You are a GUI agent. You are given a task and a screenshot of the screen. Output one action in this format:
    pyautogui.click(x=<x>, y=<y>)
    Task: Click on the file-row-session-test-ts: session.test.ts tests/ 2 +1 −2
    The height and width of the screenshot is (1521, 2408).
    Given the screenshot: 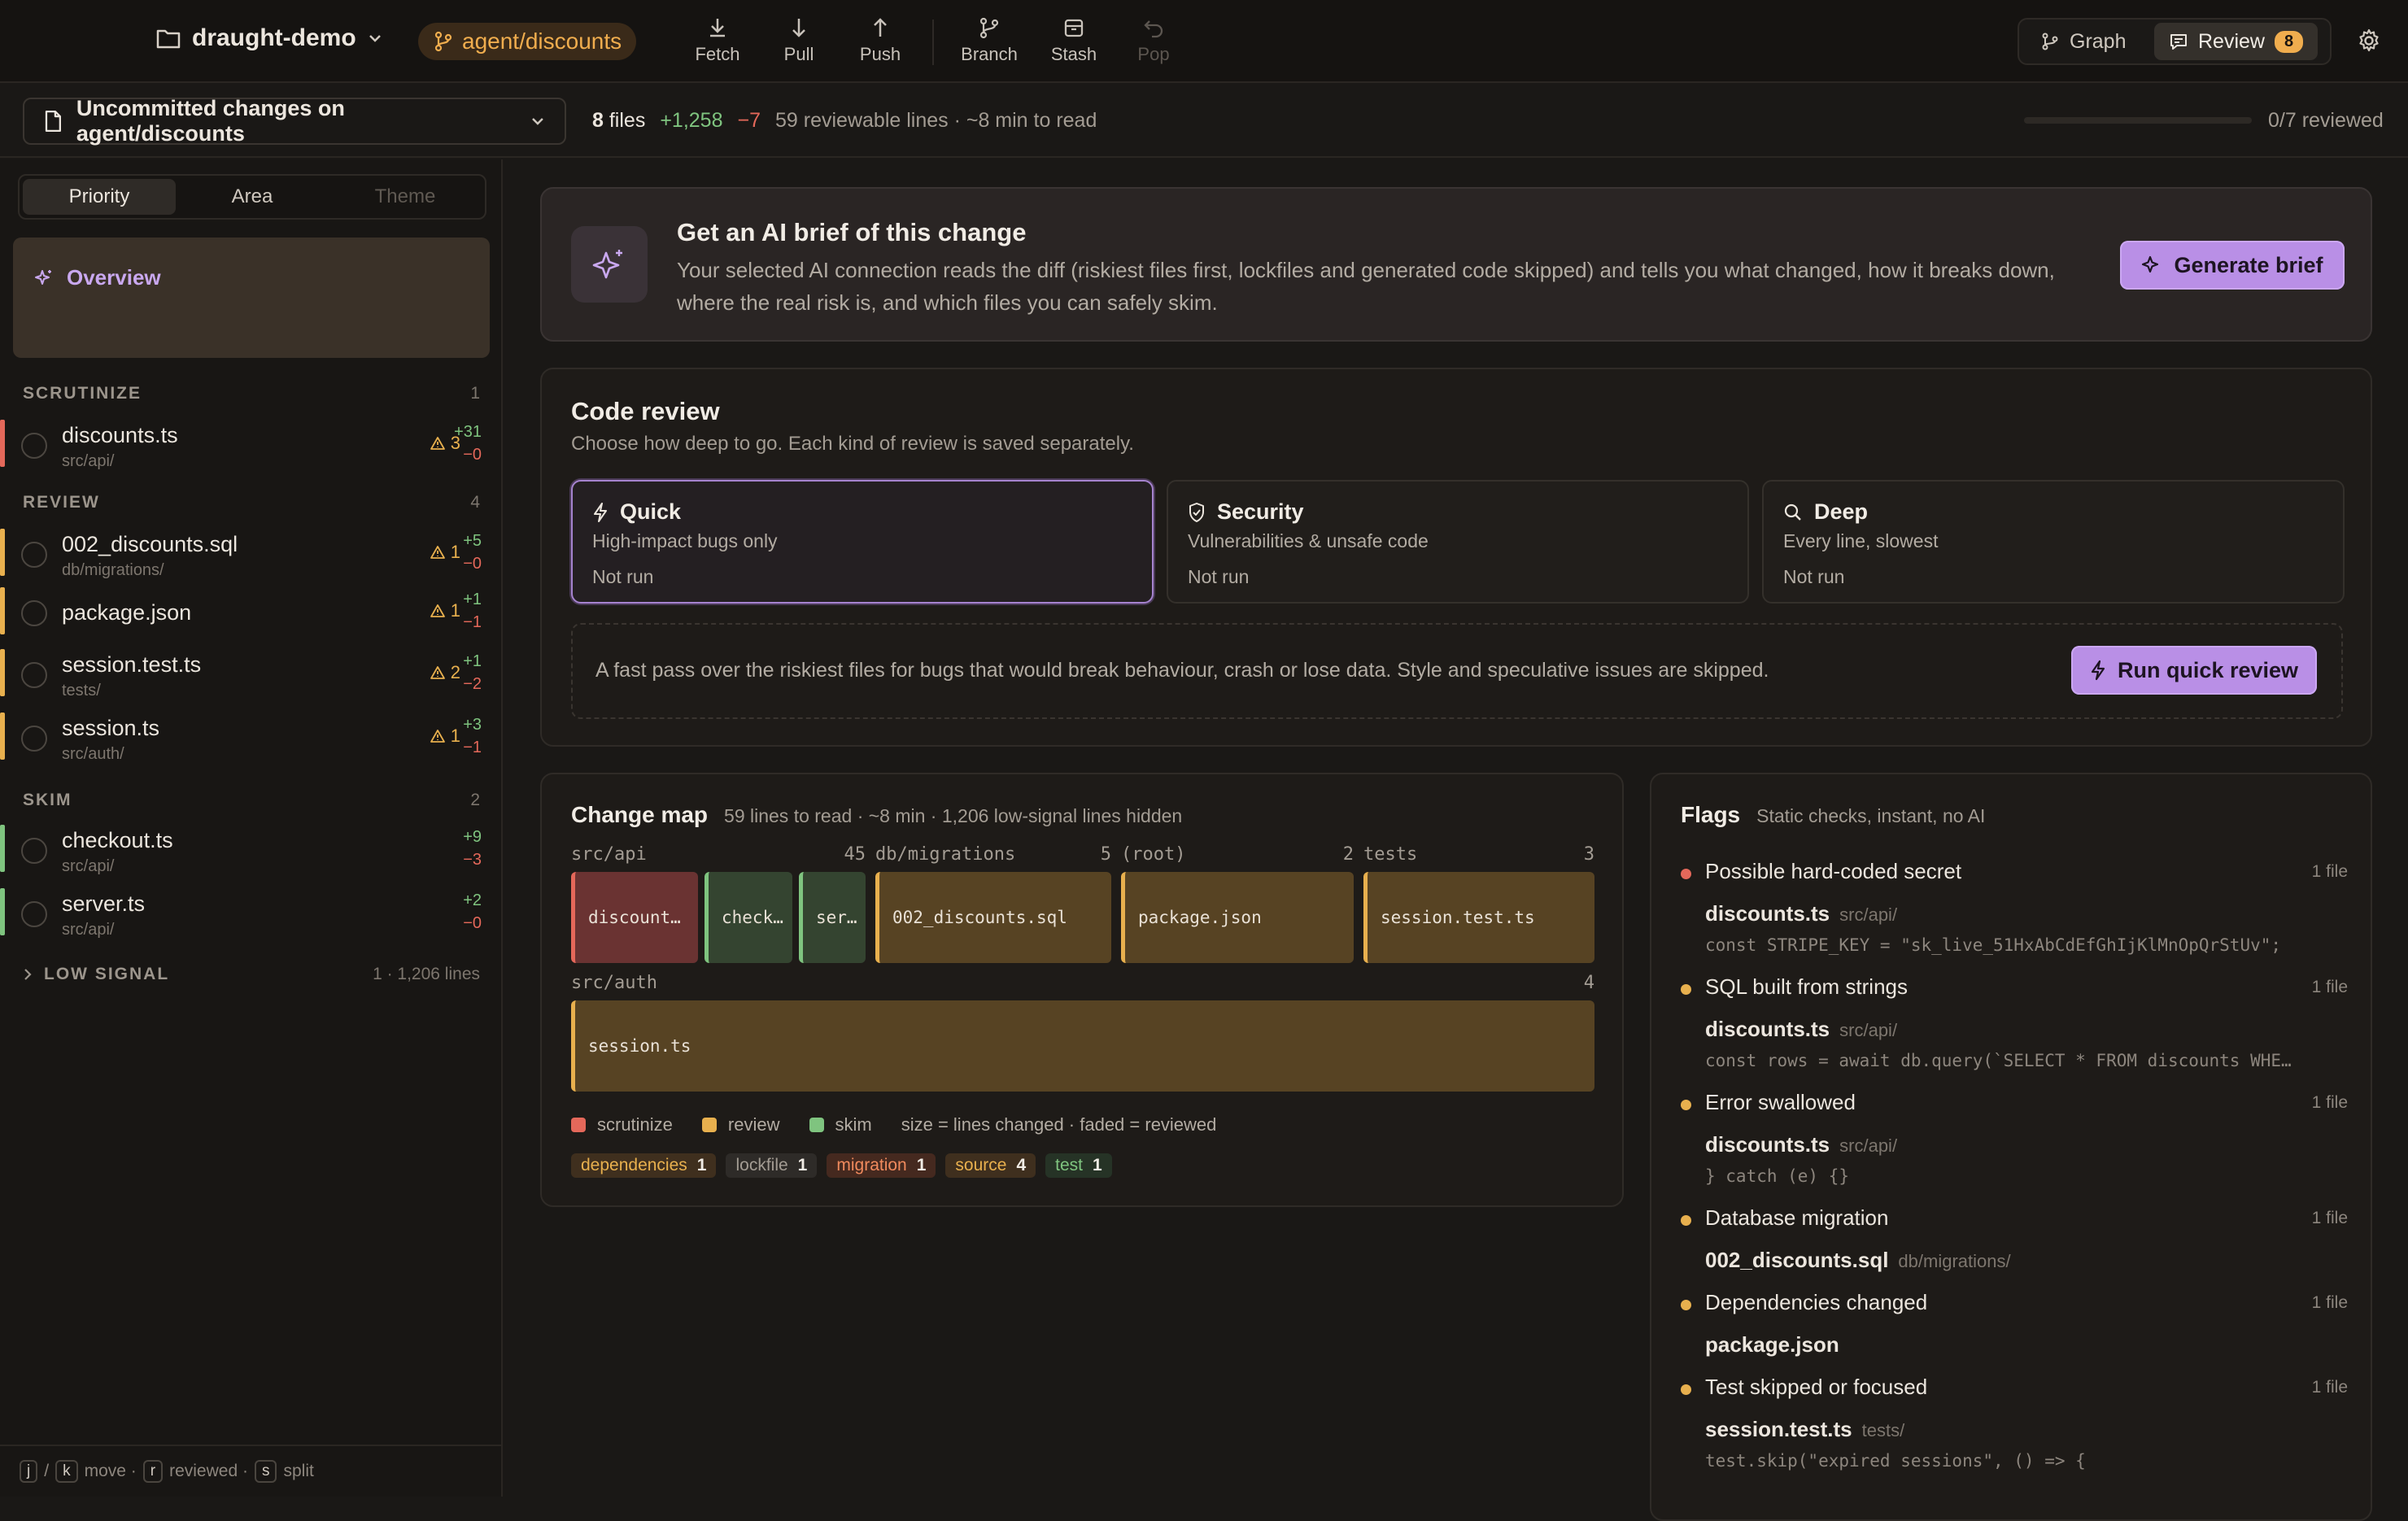 What is the action you would take?
    pyautogui.click(x=252, y=672)
    